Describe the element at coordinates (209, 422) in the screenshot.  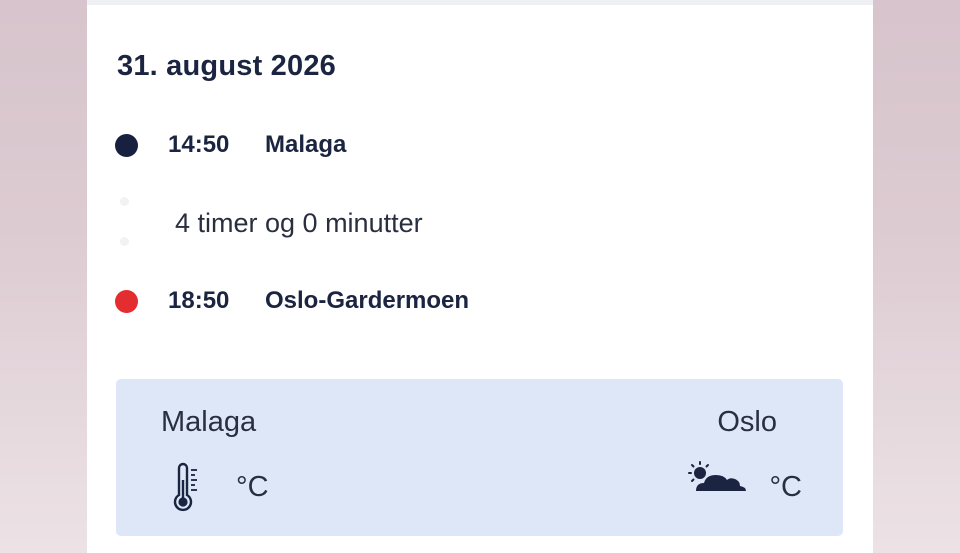
I see `origin-city: Malaga` at that location.